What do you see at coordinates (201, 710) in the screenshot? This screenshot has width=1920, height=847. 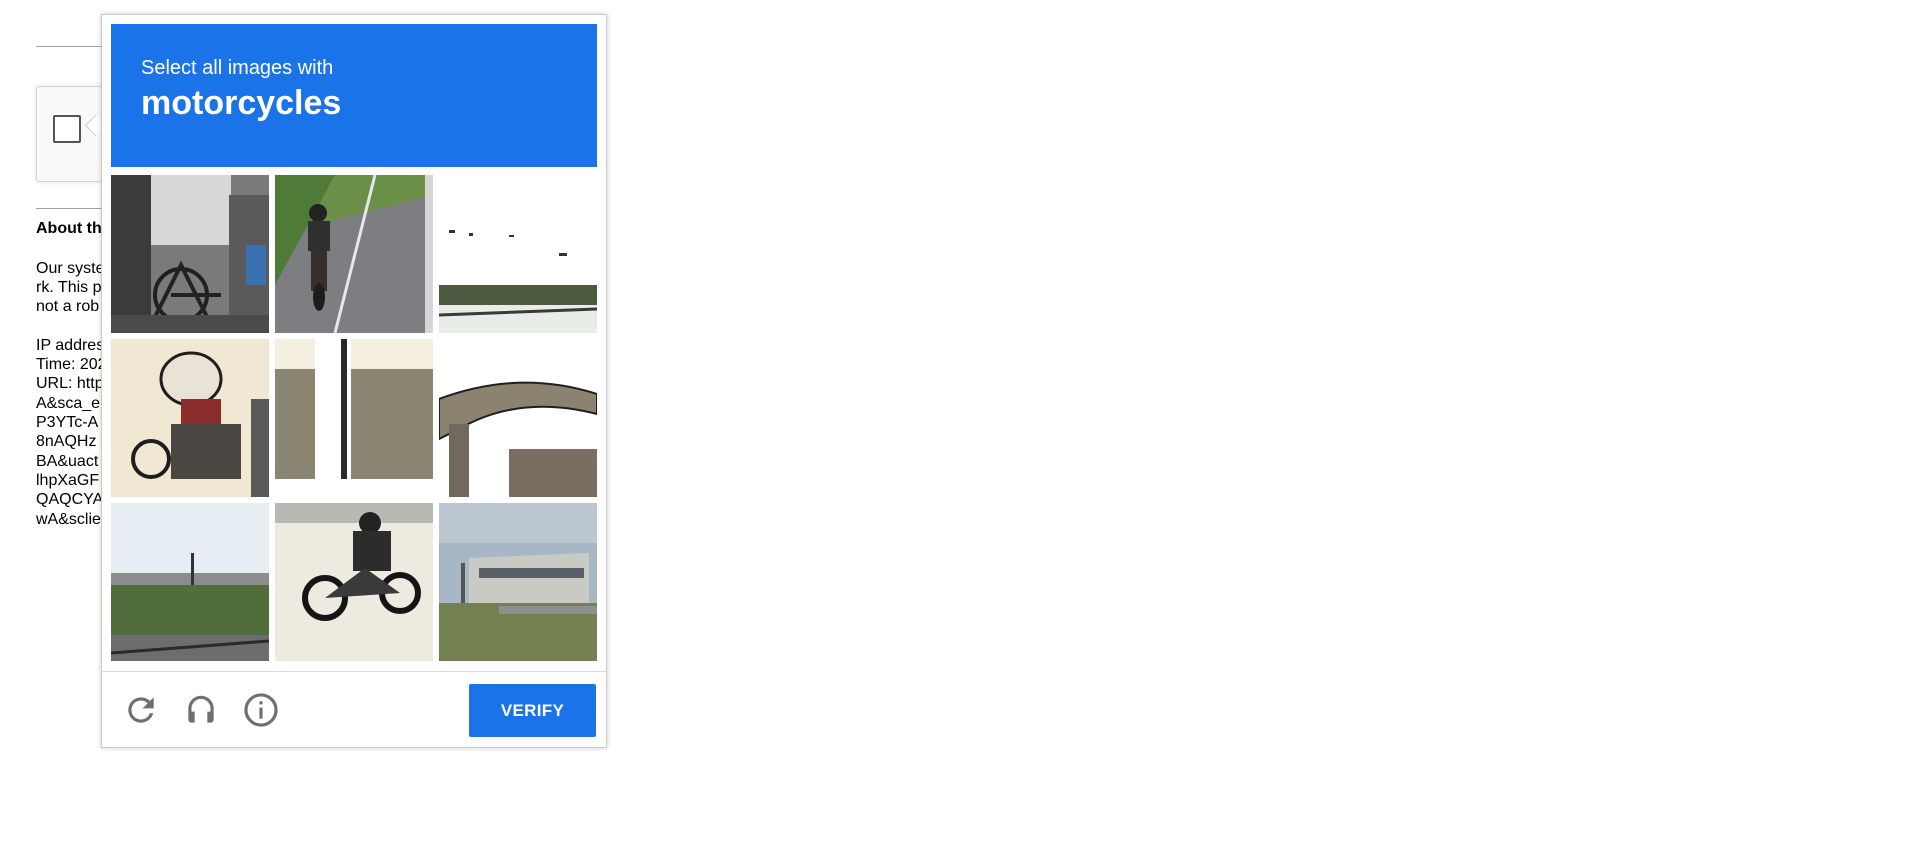 I see `headphones-icon` at bounding box center [201, 710].